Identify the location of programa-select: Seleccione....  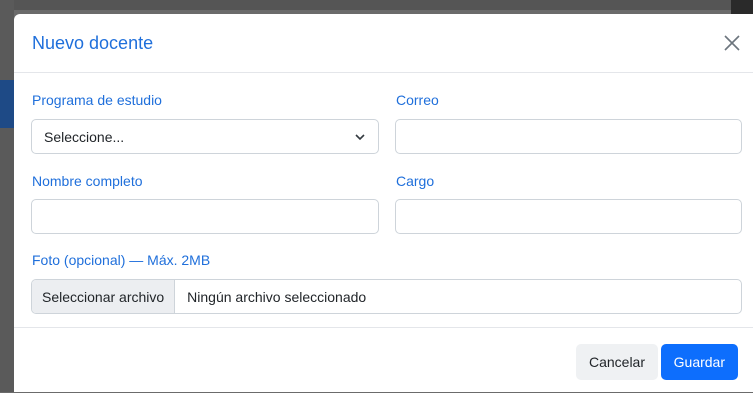
(205, 136).